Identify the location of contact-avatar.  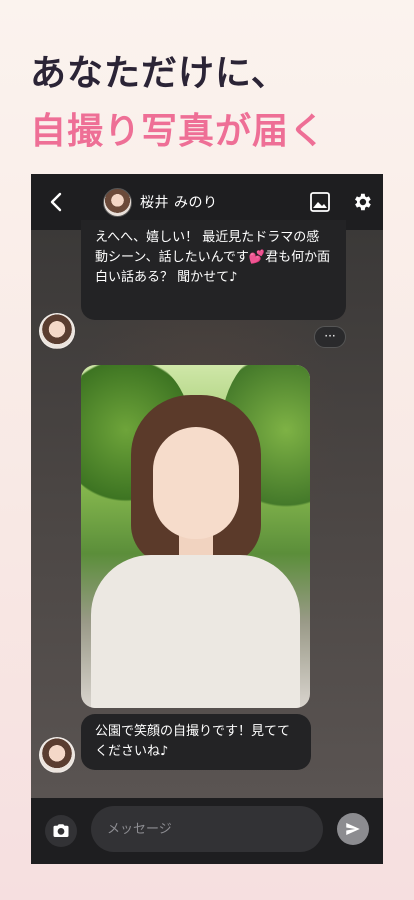
(117, 202).